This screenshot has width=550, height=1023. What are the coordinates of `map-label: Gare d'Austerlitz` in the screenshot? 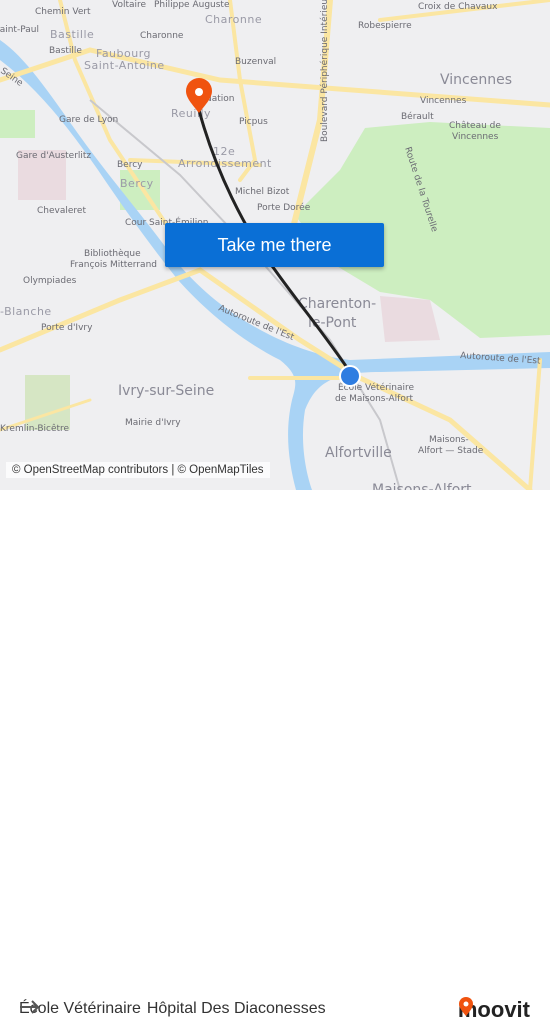 It's located at (53, 156).